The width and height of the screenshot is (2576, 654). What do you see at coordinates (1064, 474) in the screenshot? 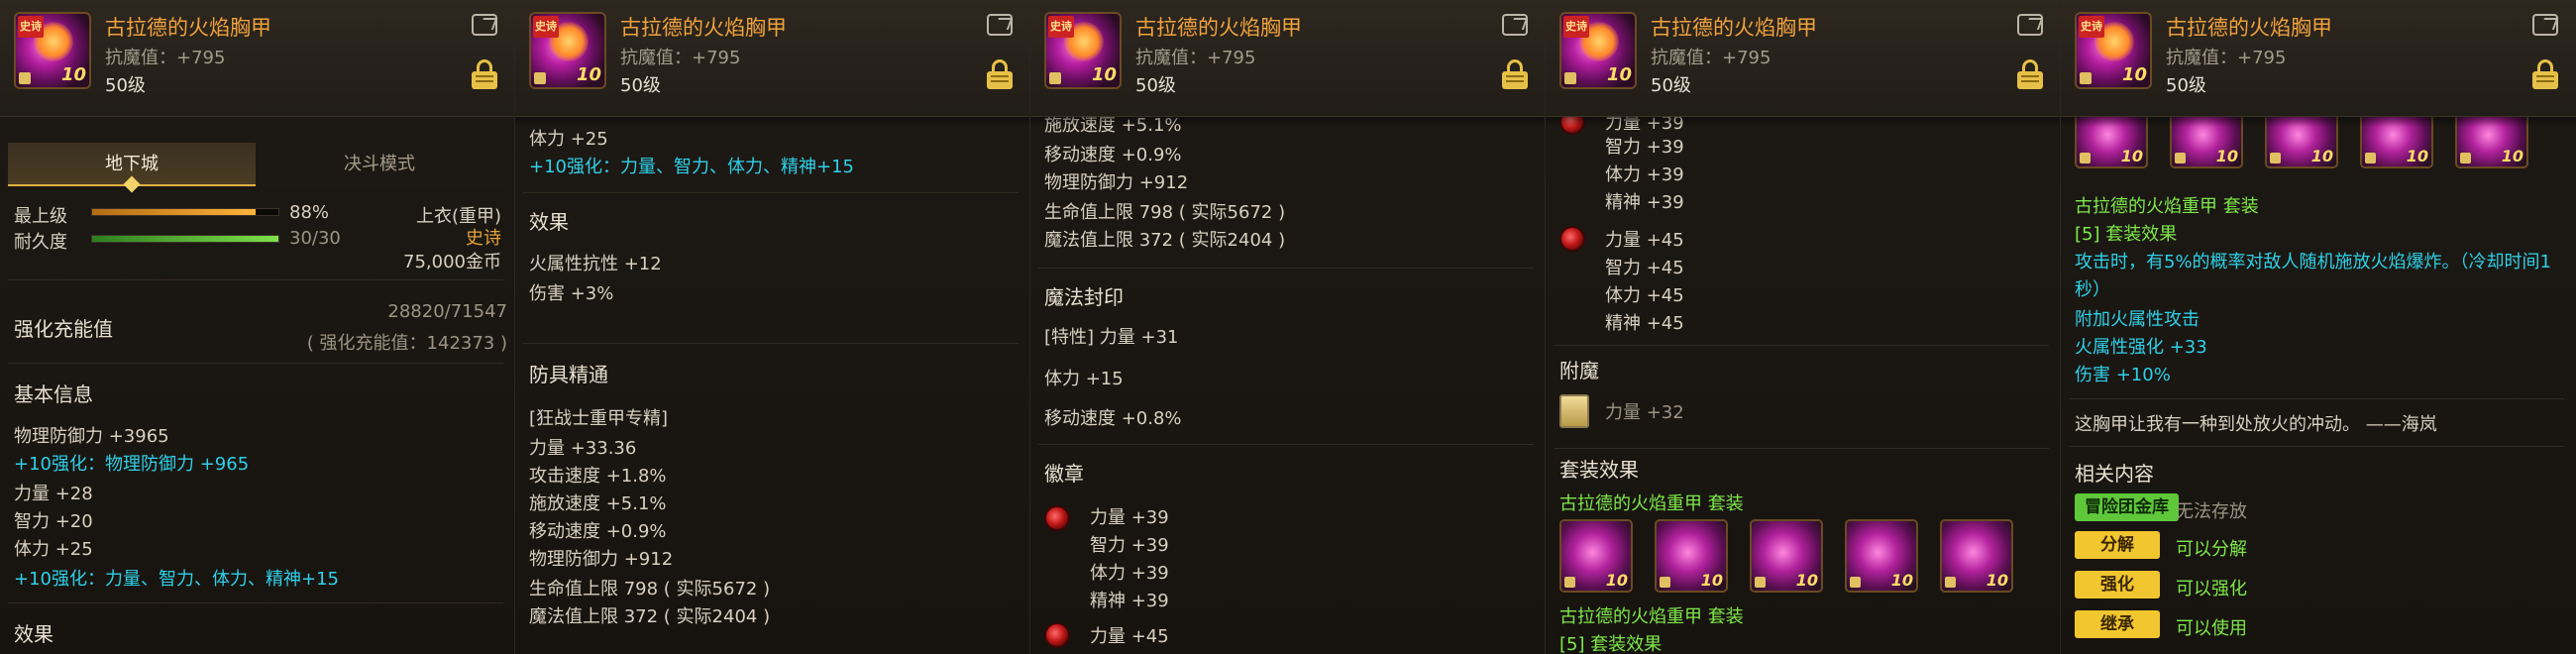
I see `emblem-heading: 徽章` at bounding box center [1064, 474].